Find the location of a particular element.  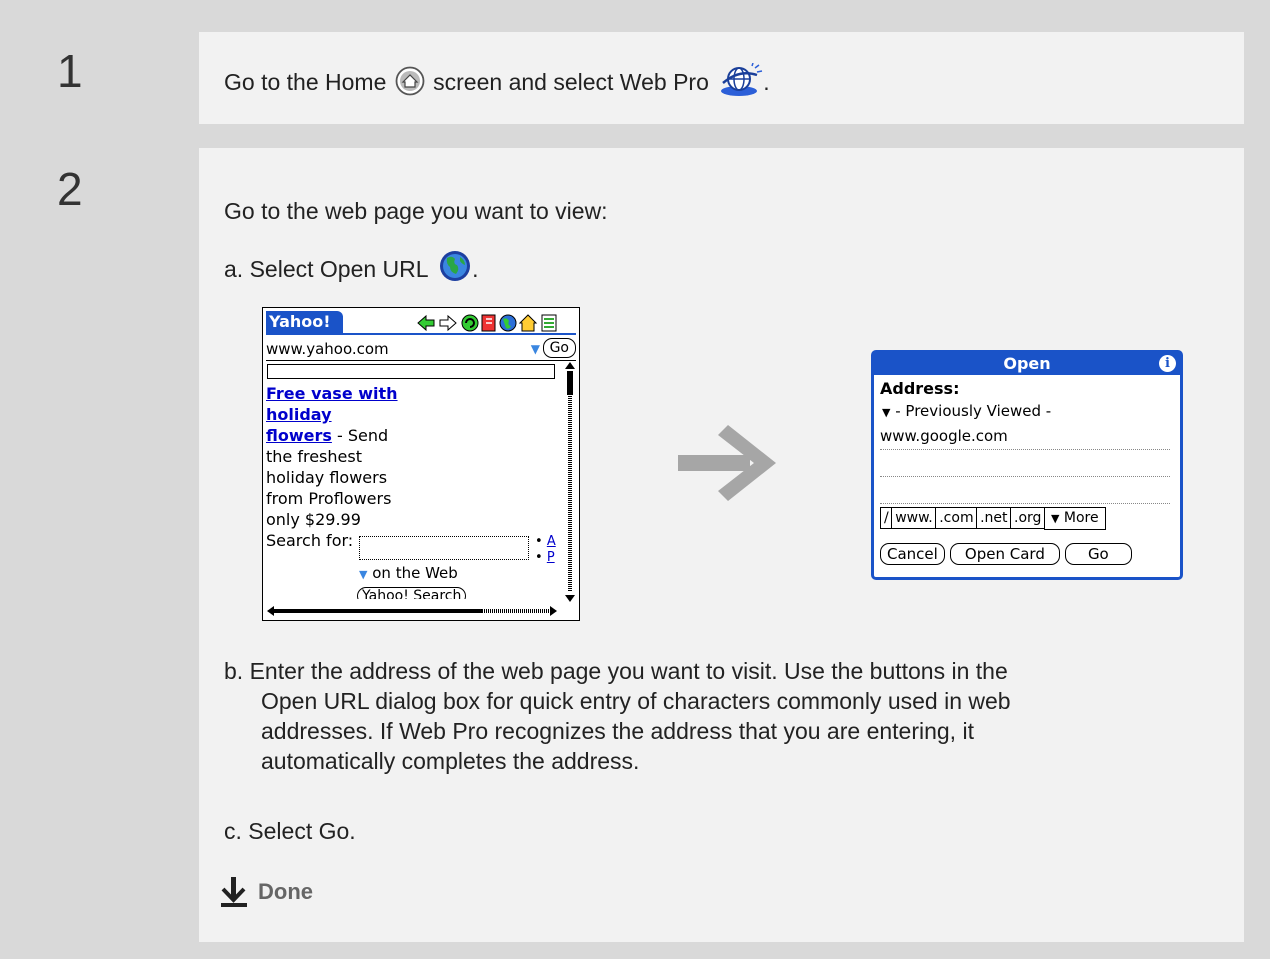

scroll-down-icon is located at coordinates (570, 598).